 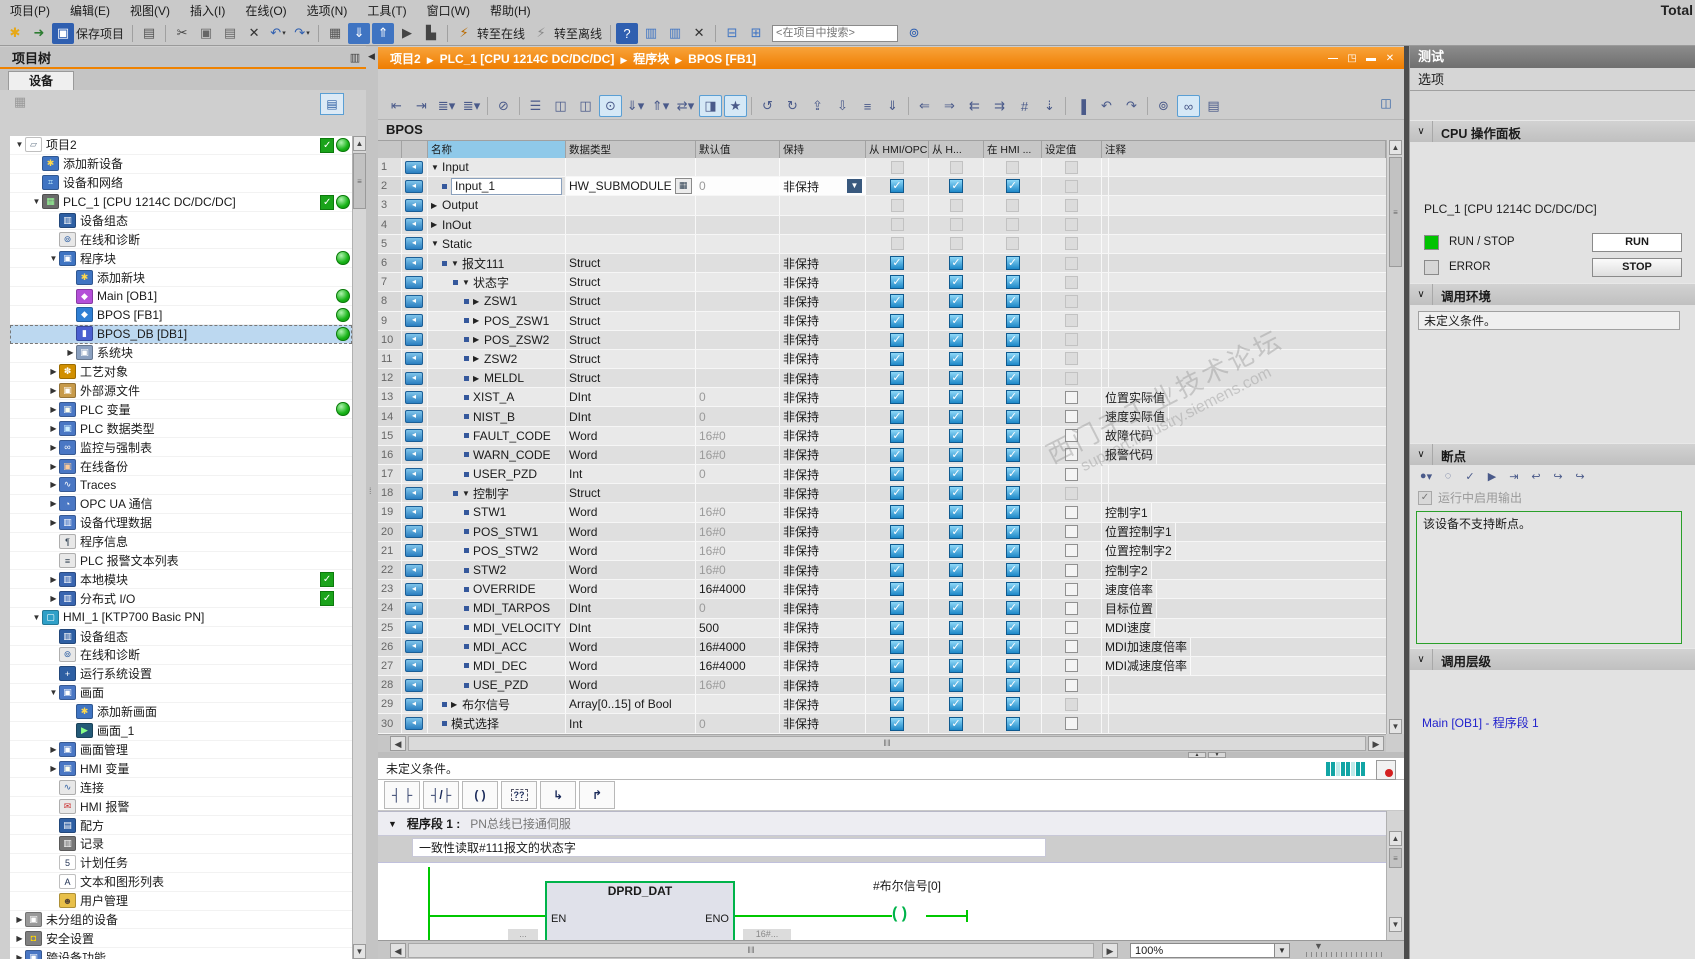 What do you see at coordinates (914, 33) in the screenshot?
I see `search-in-project-icon: ⊚` at bounding box center [914, 33].